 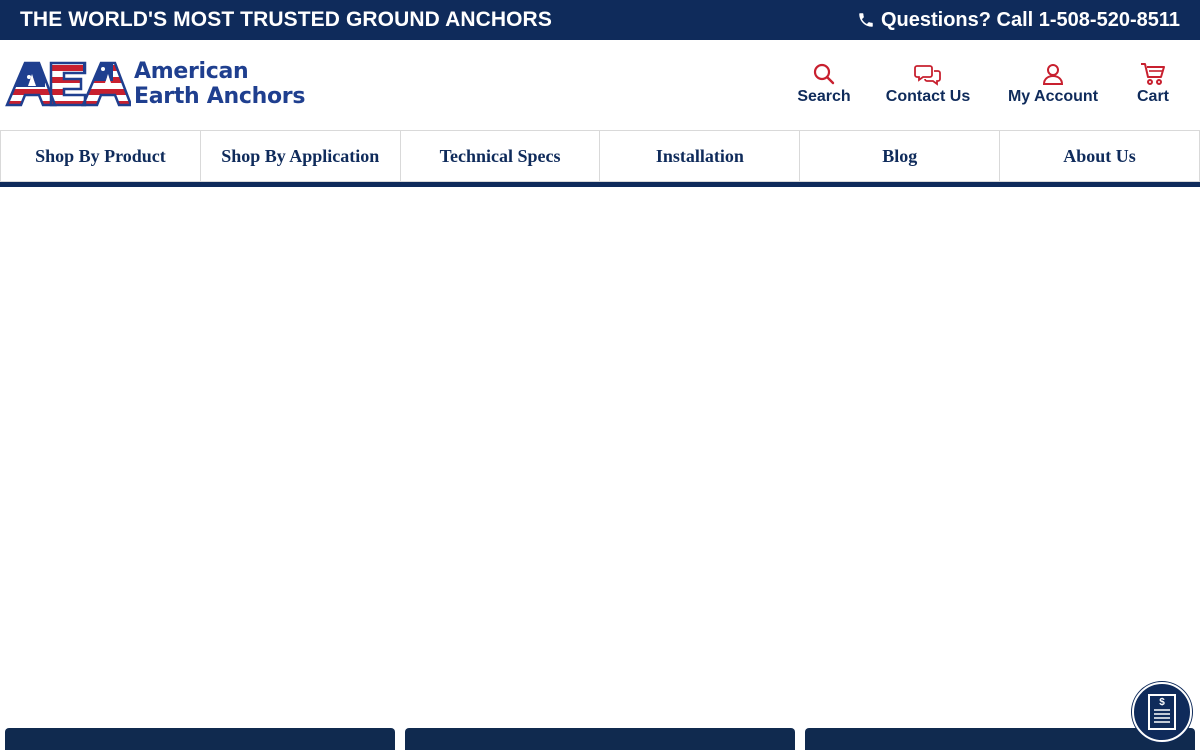 What do you see at coordinates (866, 20) in the screenshot?
I see `phone-icon` at bounding box center [866, 20].